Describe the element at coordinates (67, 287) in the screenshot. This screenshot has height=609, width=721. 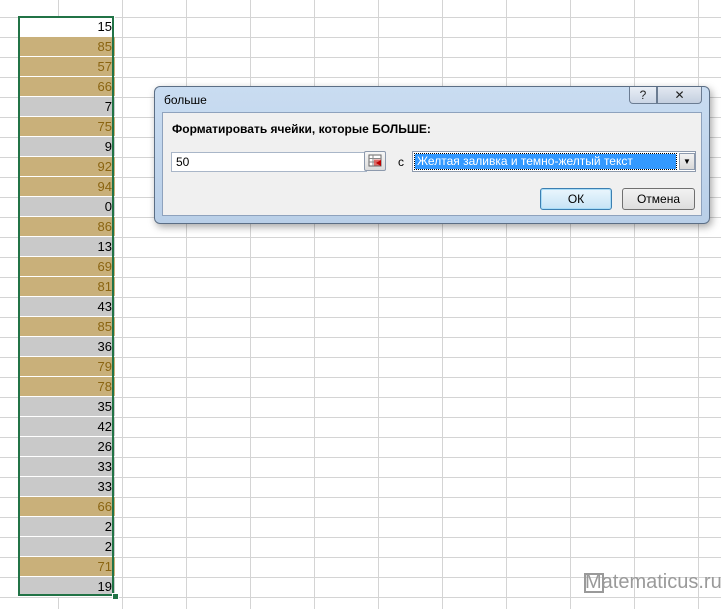
I see `cell-a14: 81` at that location.